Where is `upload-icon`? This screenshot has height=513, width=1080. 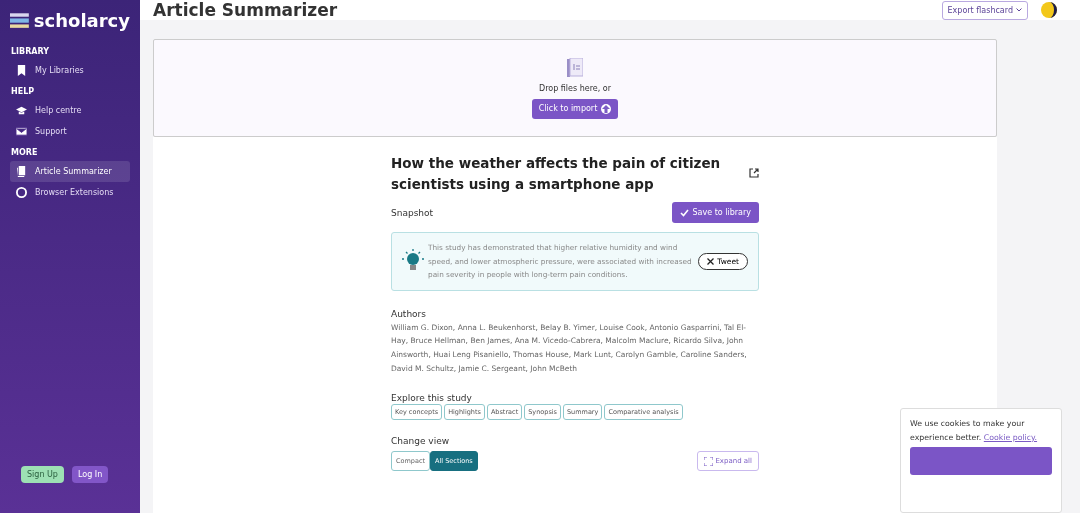
upload-icon is located at coordinates (606, 108).